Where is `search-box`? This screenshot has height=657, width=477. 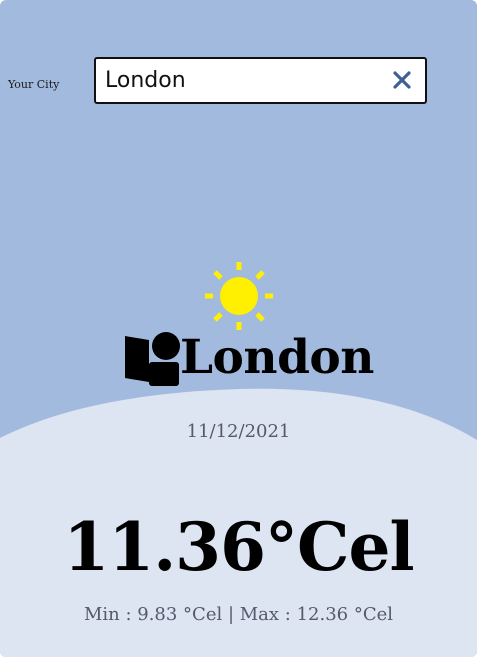
search-box is located at coordinates (260, 80).